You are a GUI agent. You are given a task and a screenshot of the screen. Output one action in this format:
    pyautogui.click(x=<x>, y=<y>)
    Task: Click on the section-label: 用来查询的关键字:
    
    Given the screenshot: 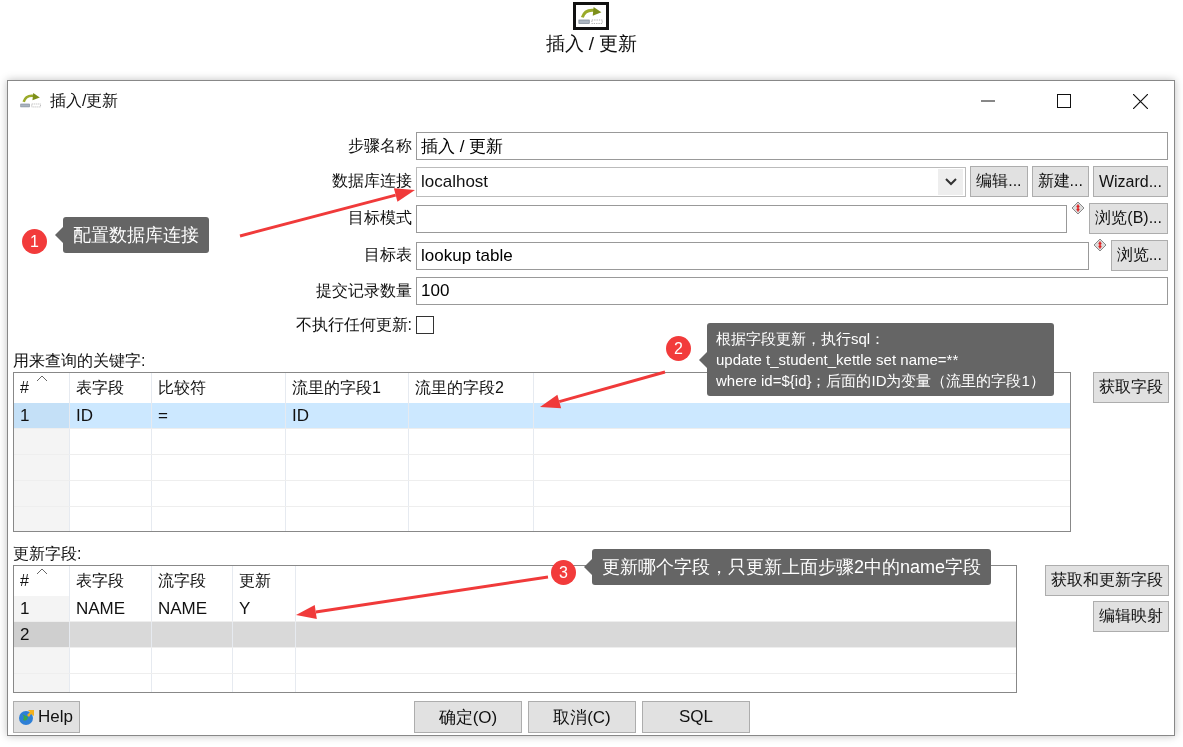 What is the action you would take?
    pyautogui.click(x=79, y=361)
    